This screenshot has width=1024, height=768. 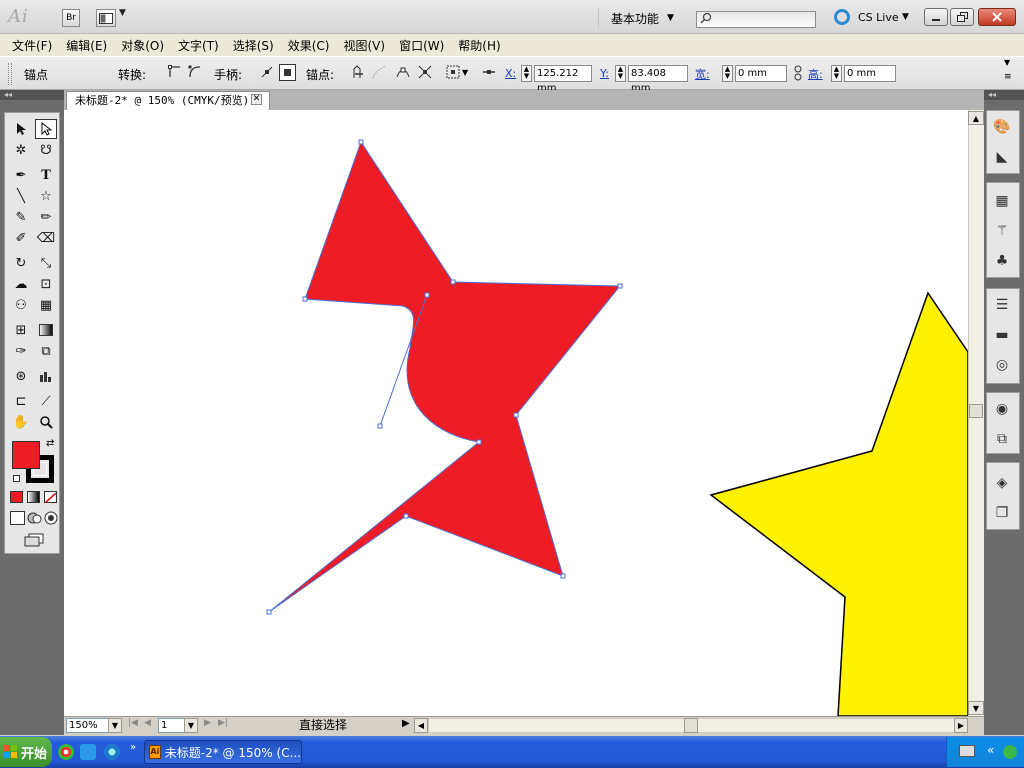 What do you see at coordinates (21, 422) in the screenshot?
I see `hand-tool: ✋` at bounding box center [21, 422].